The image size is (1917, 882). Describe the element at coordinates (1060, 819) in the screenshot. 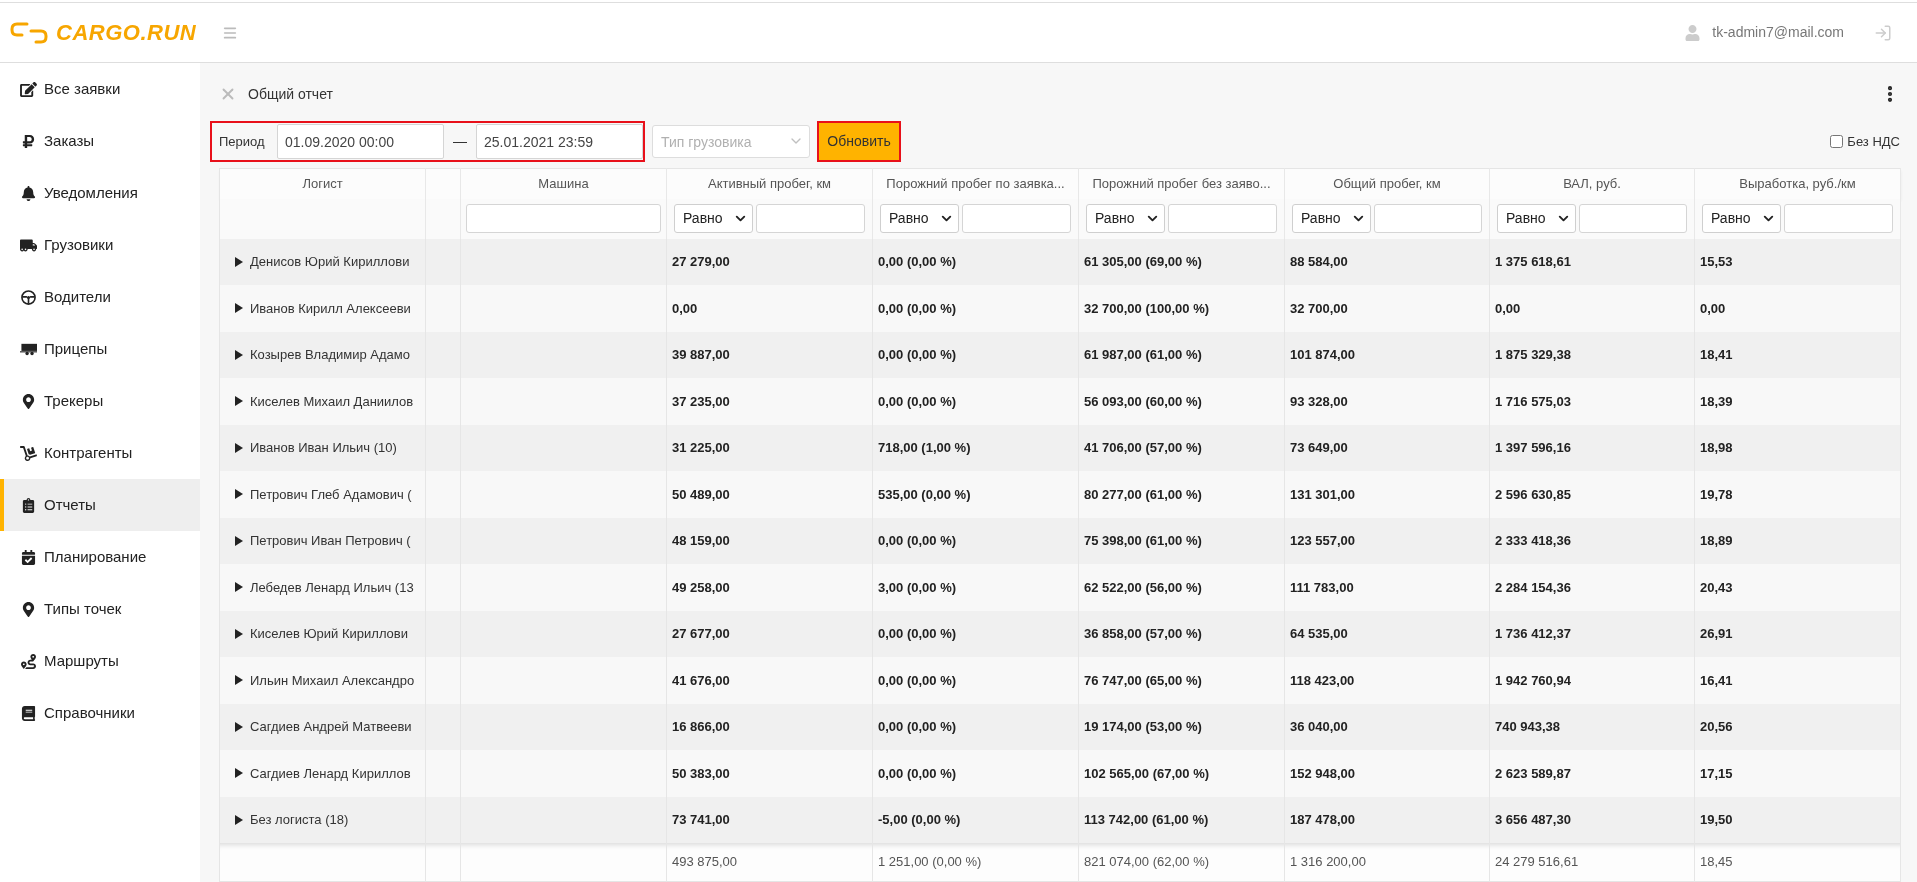

I see `table-row: Без логиста (18) 73 741,00 -5,00 (0,00 %) 113 742,00 (61,00 %) 187 478,00 3 656 487,30 19,50` at that location.